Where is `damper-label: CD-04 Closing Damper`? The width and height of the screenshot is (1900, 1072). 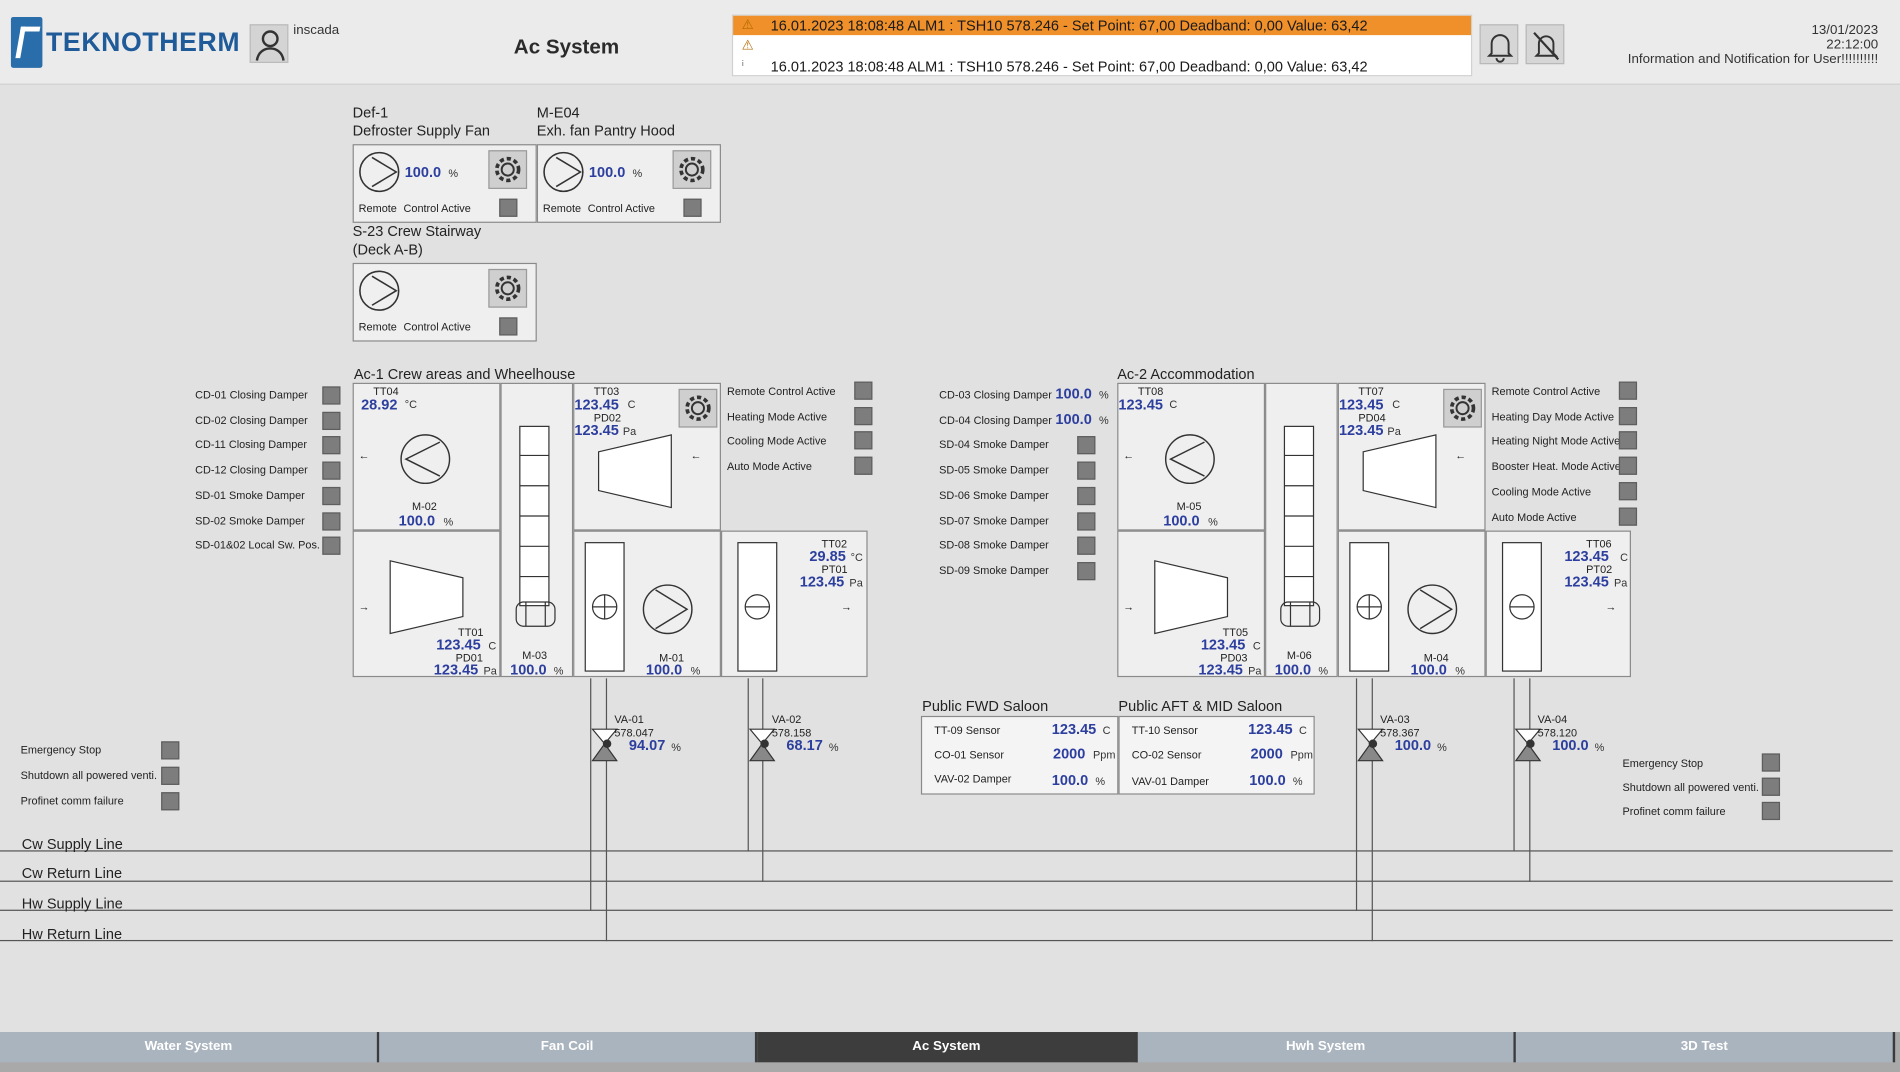 damper-label: CD-04 Closing Damper is located at coordinates (995, 419).